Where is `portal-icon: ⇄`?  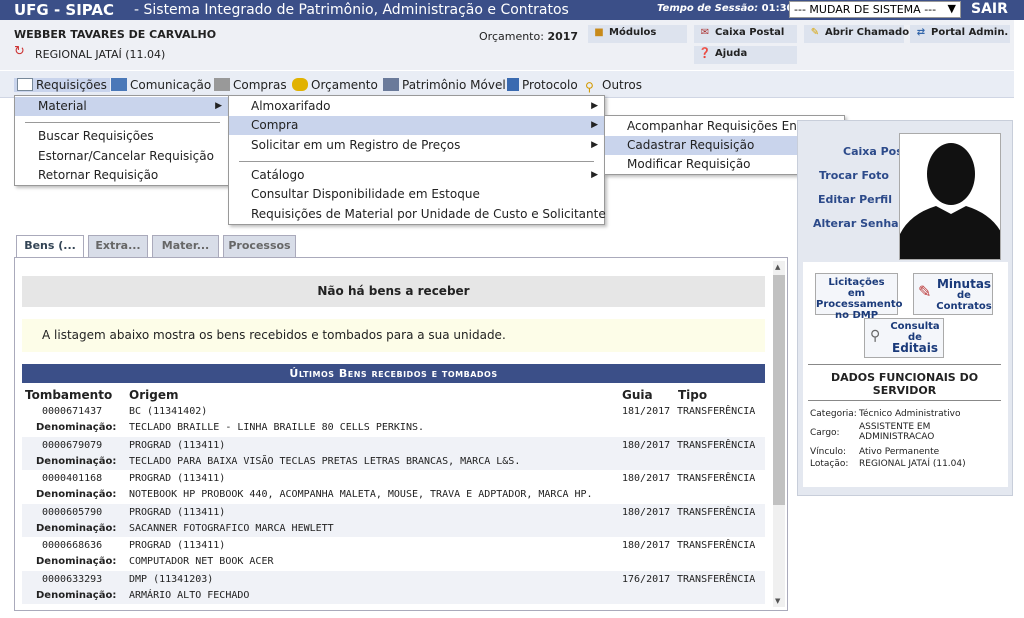
portal-icon: ⇄ is located at coordinates (921, 32).